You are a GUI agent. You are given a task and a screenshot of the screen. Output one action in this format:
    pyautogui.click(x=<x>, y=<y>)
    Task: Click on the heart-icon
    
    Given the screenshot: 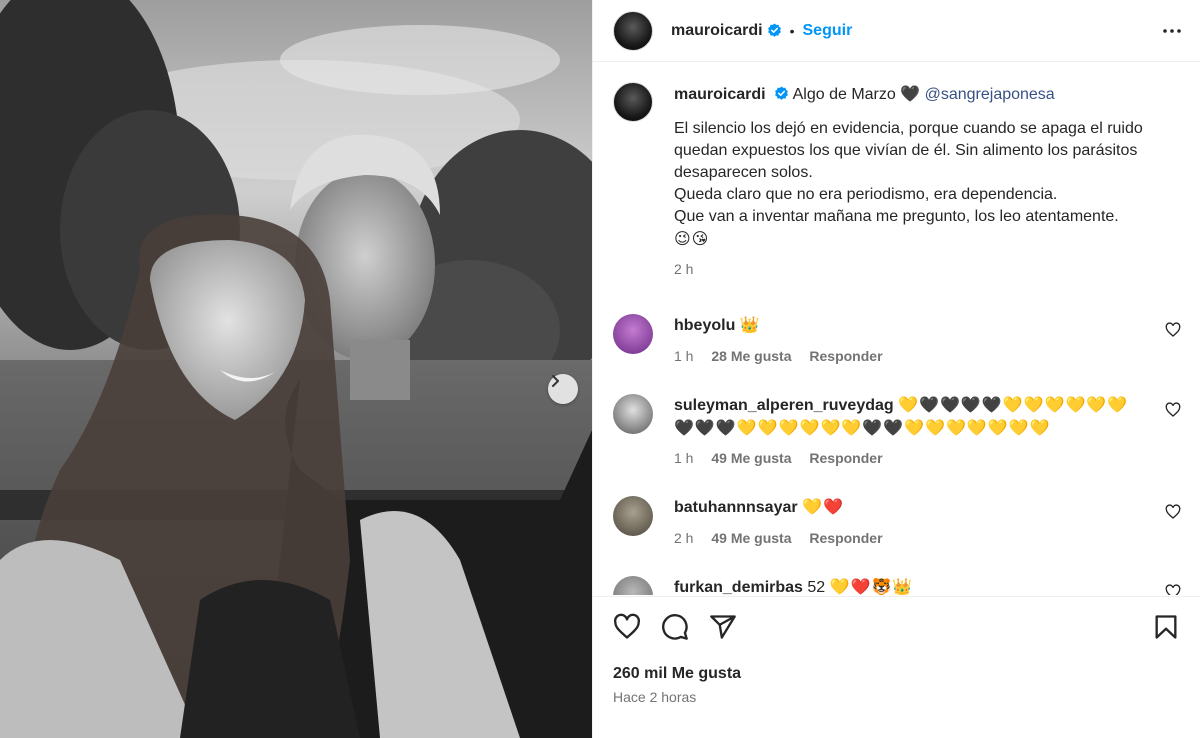 What is the action you would take?
    pyautogui.click(x=627, y=627)
    